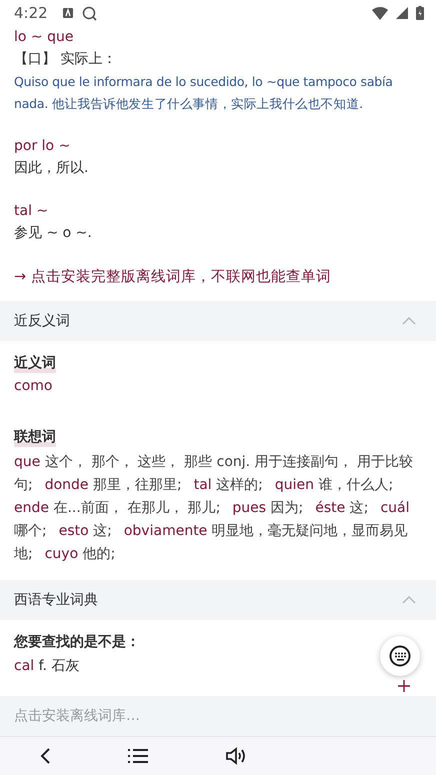  Describe the element at coordinates (56, 600) in the screenshot. I see `section-title: 西语专业词典` at that location.